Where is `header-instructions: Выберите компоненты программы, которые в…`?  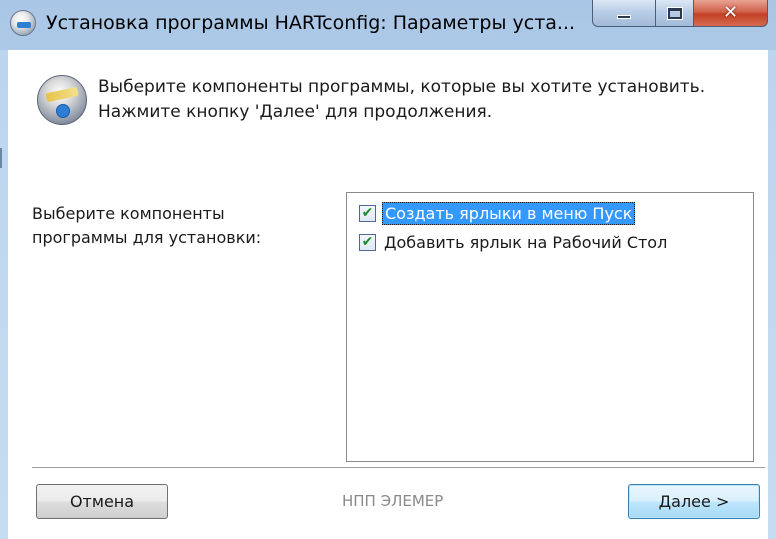
header-instructions: Выберите компоненты программы, которые в… is located at coordinates (401, 100).